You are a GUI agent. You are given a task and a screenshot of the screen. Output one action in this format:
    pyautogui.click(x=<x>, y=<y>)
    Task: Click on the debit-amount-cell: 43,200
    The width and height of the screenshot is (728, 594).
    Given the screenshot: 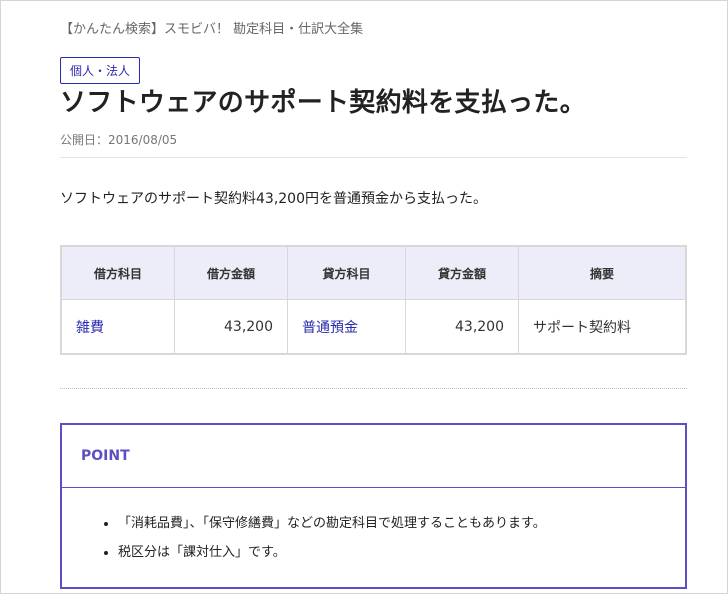 What is the action you would take?
    pyautogui.click(x=231, y=327)
    